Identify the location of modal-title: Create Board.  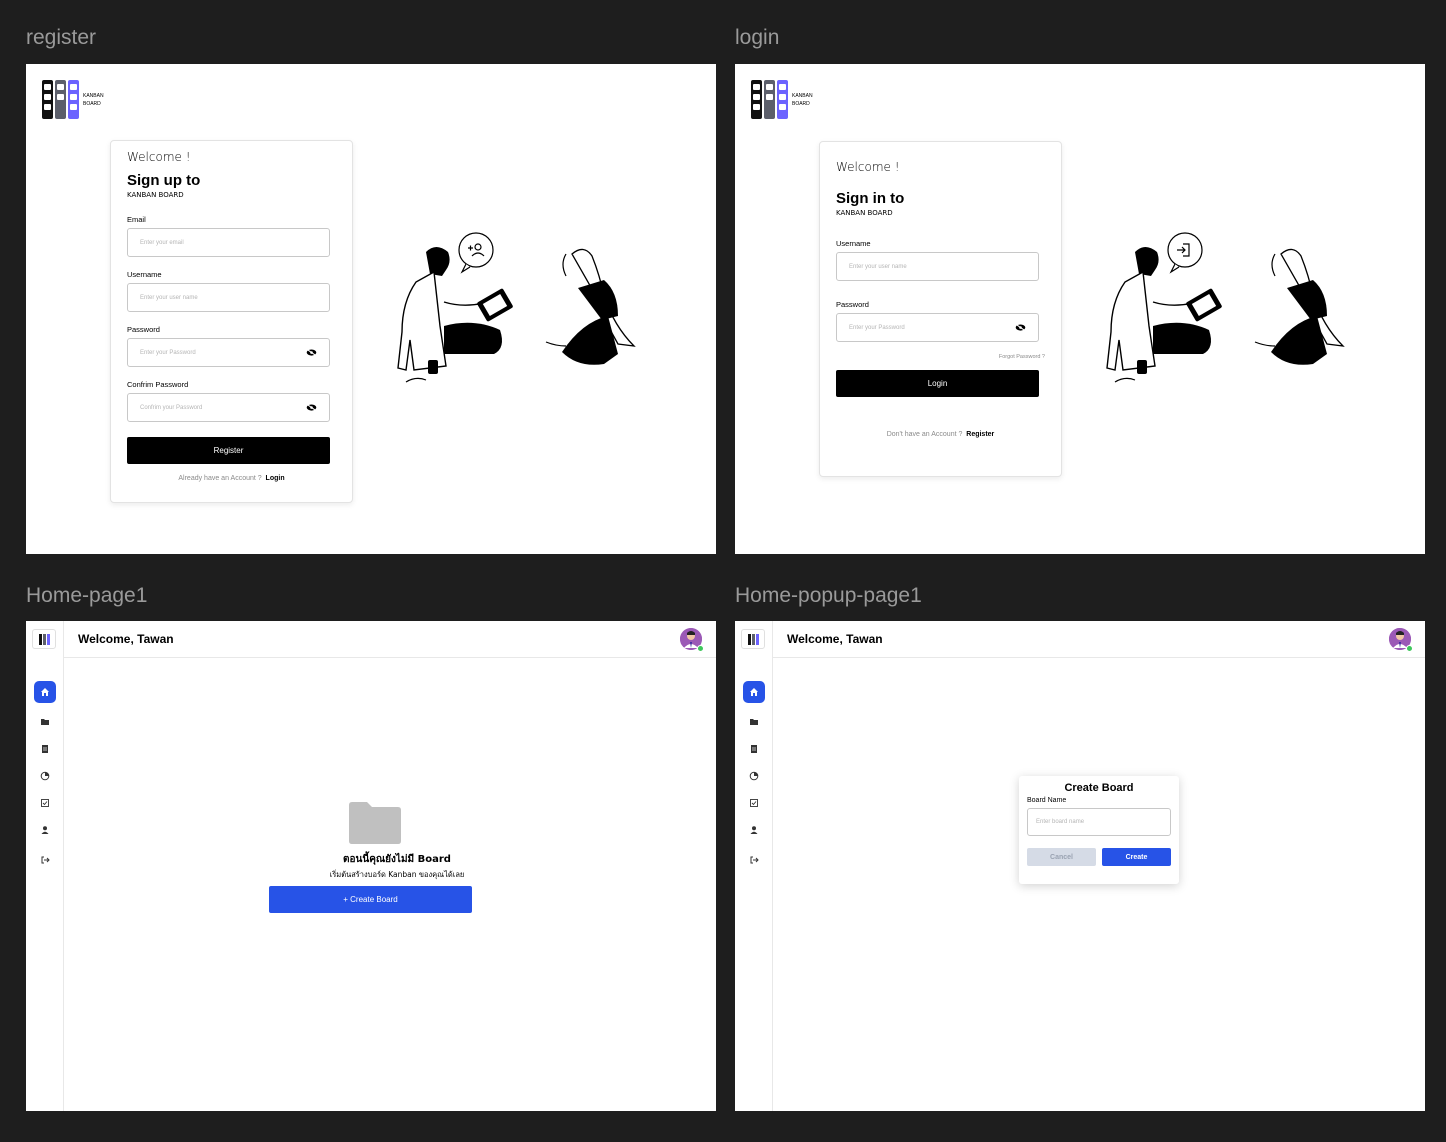
(1099, 788).